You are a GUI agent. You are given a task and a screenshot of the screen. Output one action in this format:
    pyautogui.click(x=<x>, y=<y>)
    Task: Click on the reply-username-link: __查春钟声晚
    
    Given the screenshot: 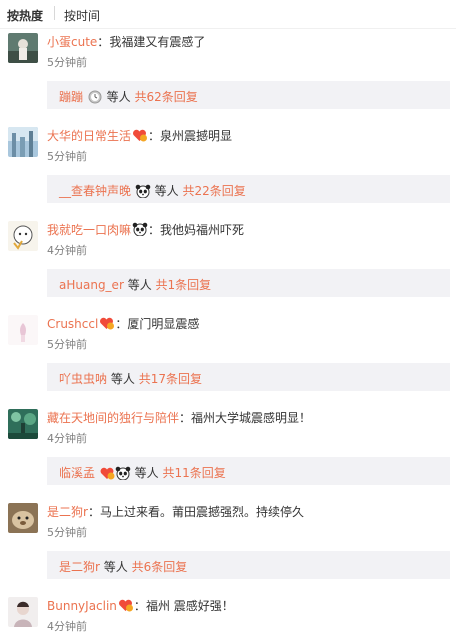 What is the action you would take?
    pyautogui.click(x=95, y=191)
    